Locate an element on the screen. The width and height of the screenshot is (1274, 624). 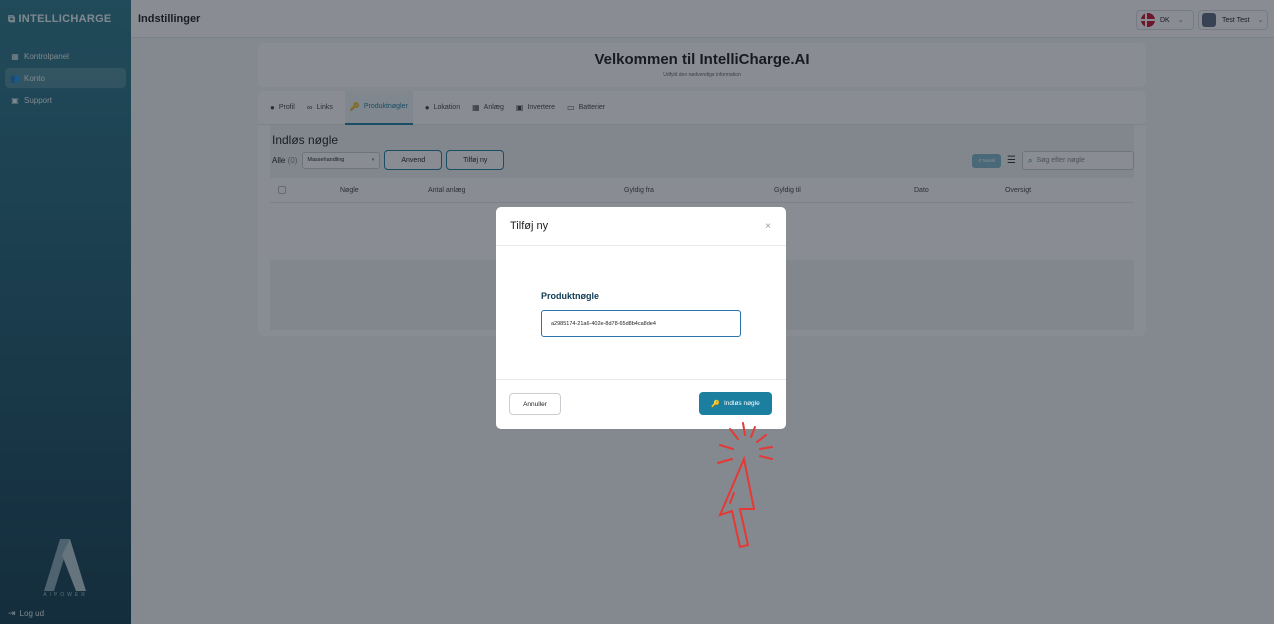
modal-title: Tilføj ny is located at coordinates (529, 226).